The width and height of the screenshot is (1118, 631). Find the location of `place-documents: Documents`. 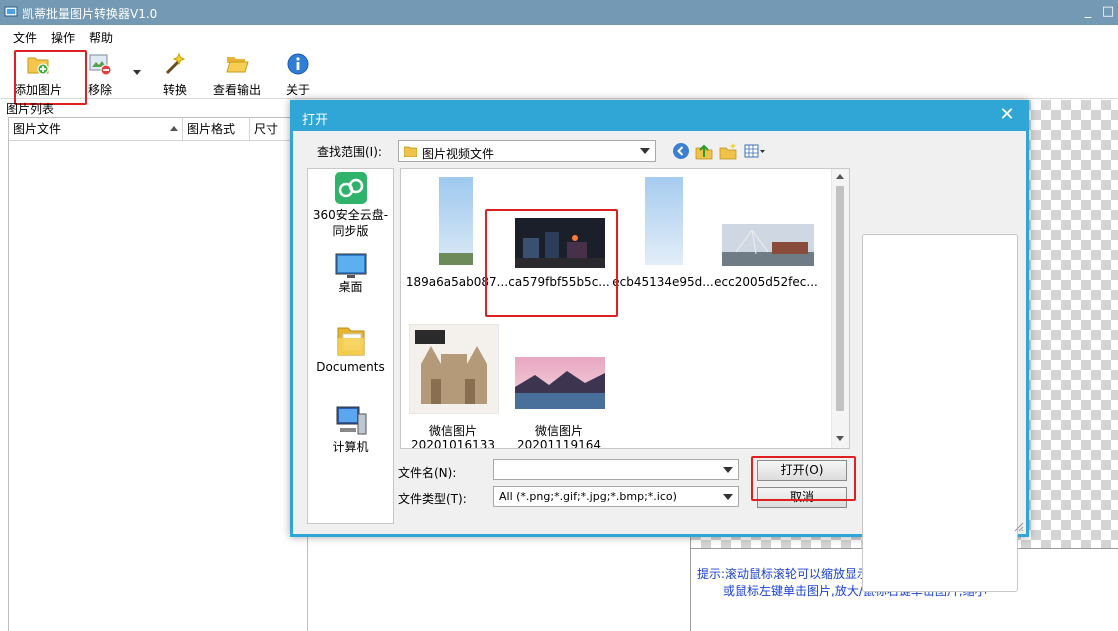

place-documents: Documents is located at coordinates (350, 349).